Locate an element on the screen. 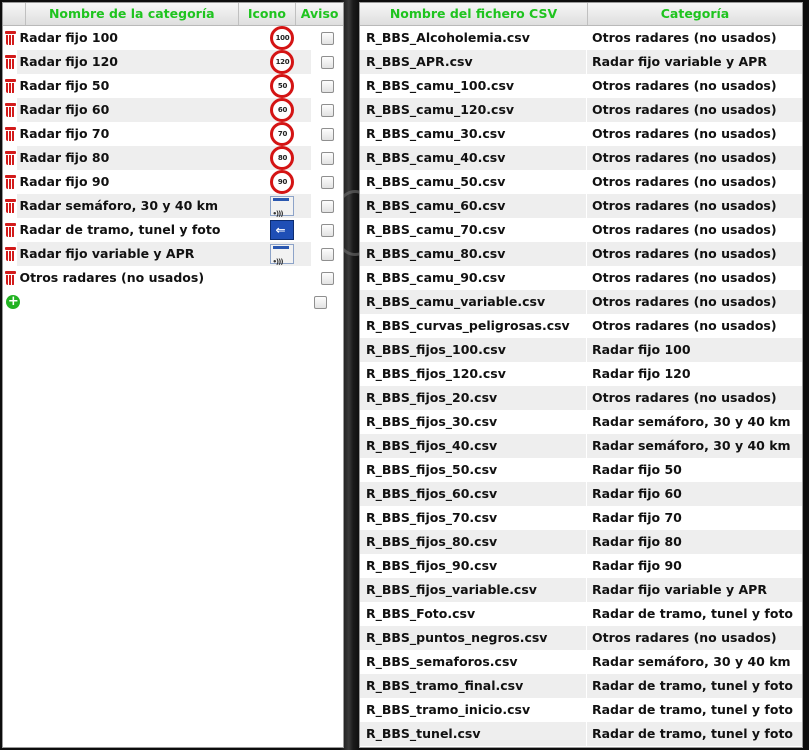 The height and width of the screenshot is (750, 809). category-icon-cell: 100 is located at coordinates (282, 38).